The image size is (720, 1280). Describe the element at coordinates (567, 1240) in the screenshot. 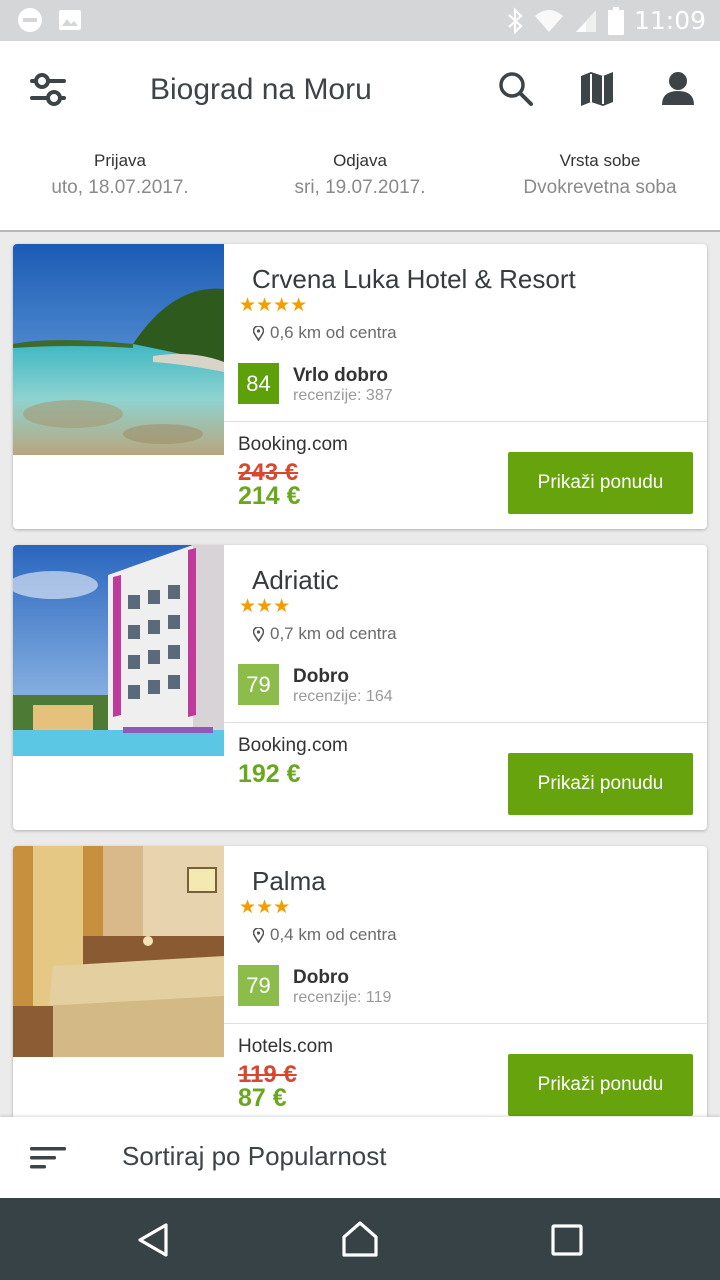

I see `recent-apps-icon` at that location.